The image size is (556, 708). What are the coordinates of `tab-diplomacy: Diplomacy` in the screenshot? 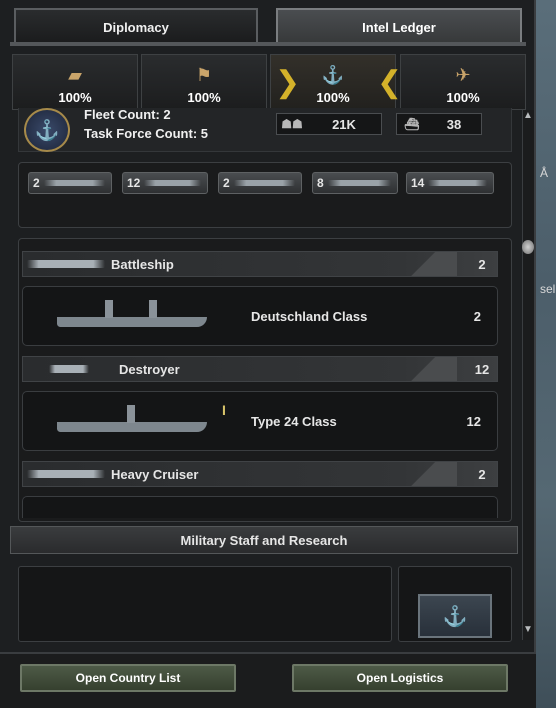 It's located at (136, 26).